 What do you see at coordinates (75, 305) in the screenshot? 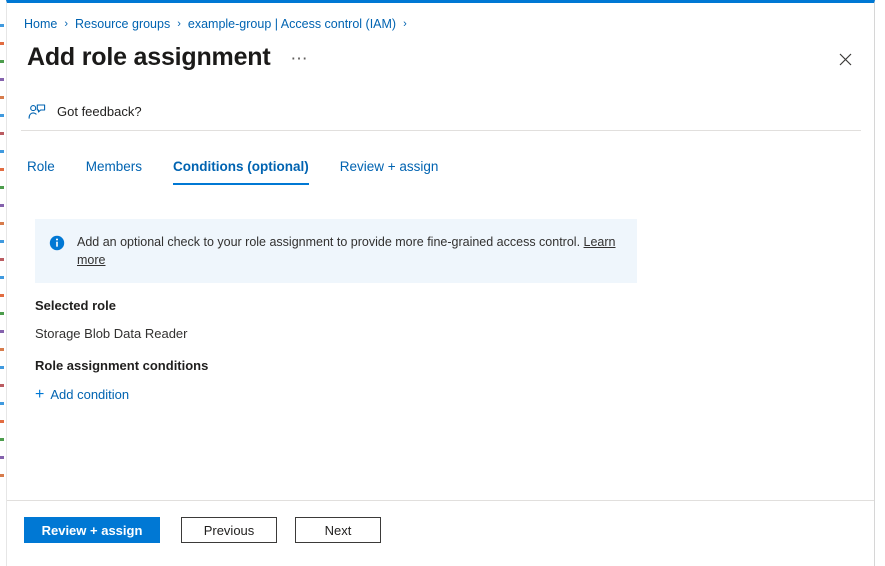
I see `selected-role-heading: Selected role` at bounding box center [75, 305].